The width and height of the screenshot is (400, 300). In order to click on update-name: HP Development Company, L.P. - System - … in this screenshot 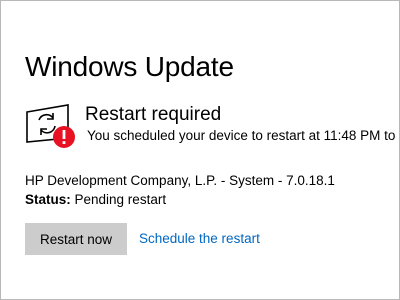, I will do `click(180, 180)`.